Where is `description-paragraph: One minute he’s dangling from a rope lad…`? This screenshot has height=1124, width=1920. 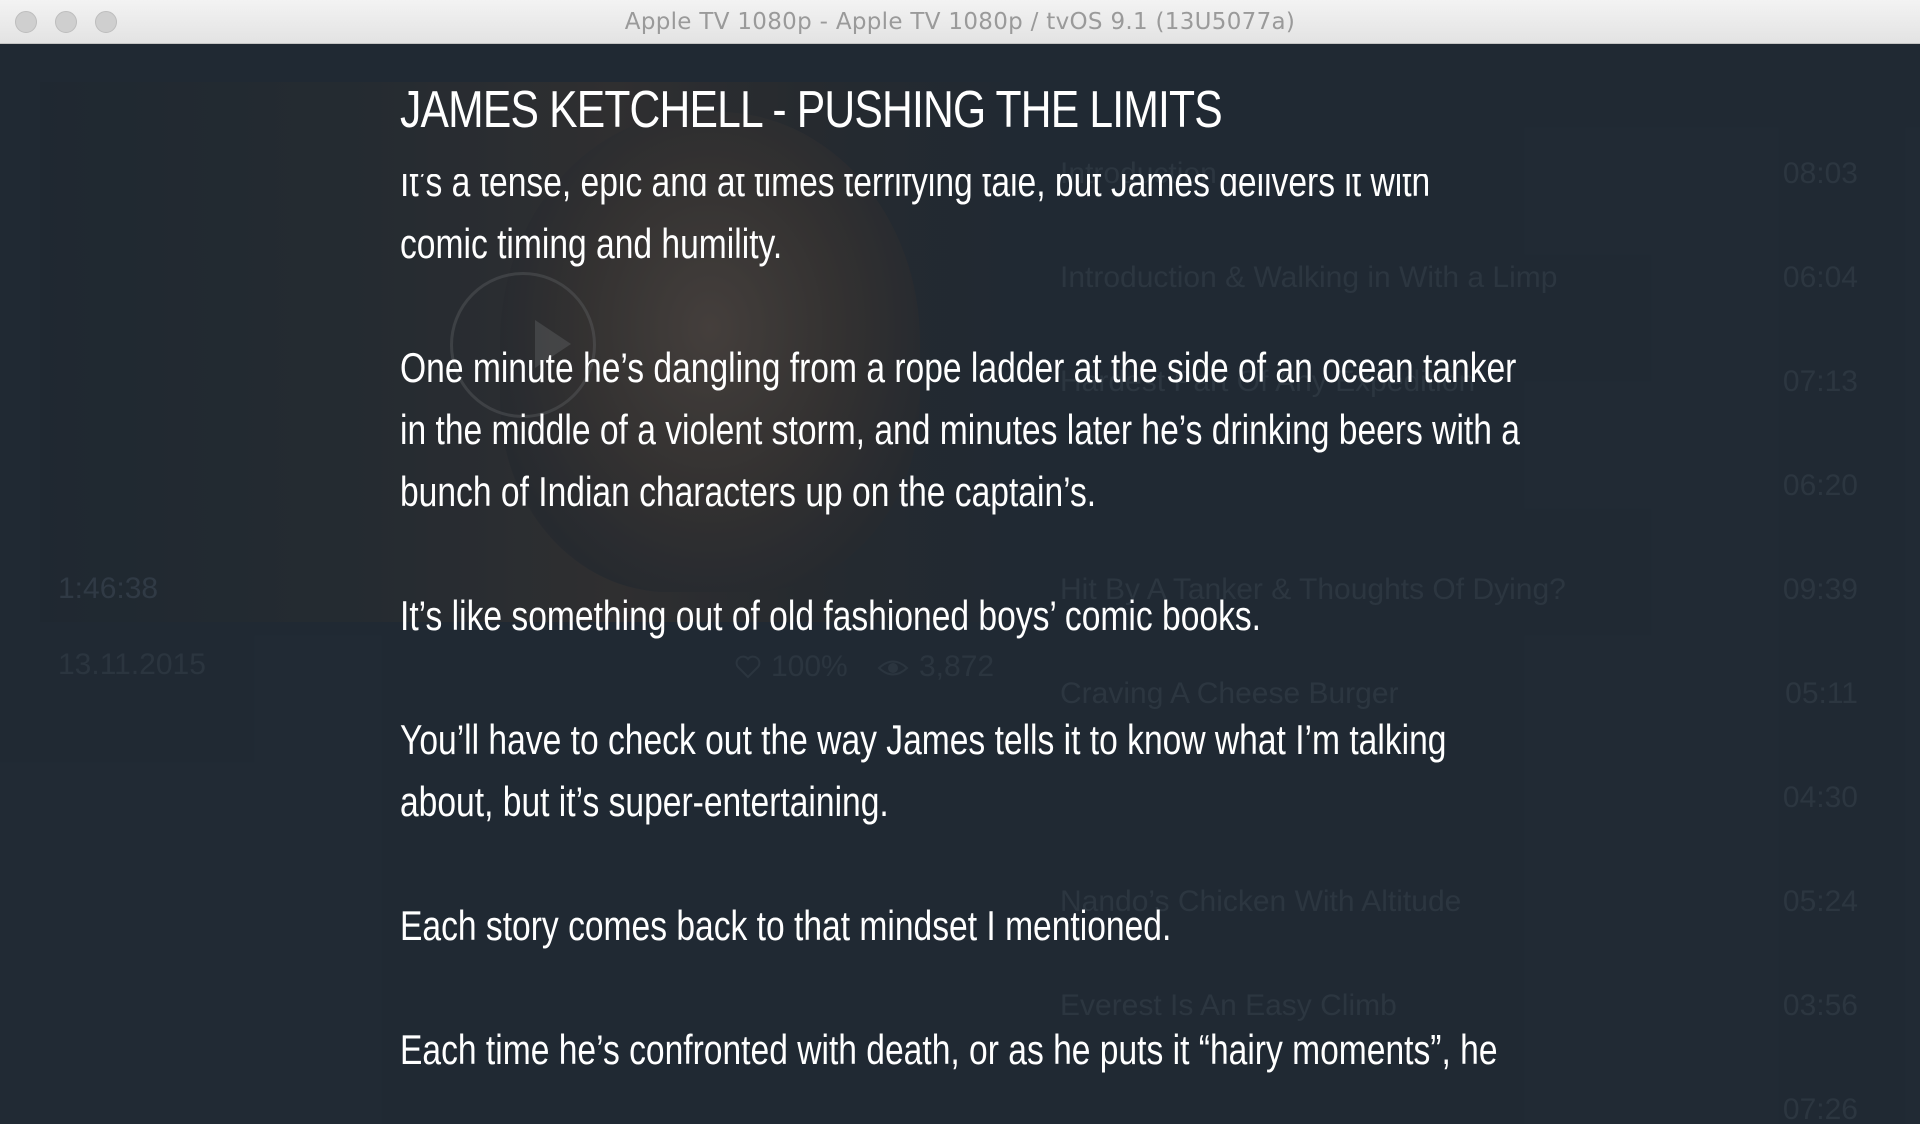
description-paragraph: One minute he’s dangling from a rope lad… is located at coordinates (960, 429).